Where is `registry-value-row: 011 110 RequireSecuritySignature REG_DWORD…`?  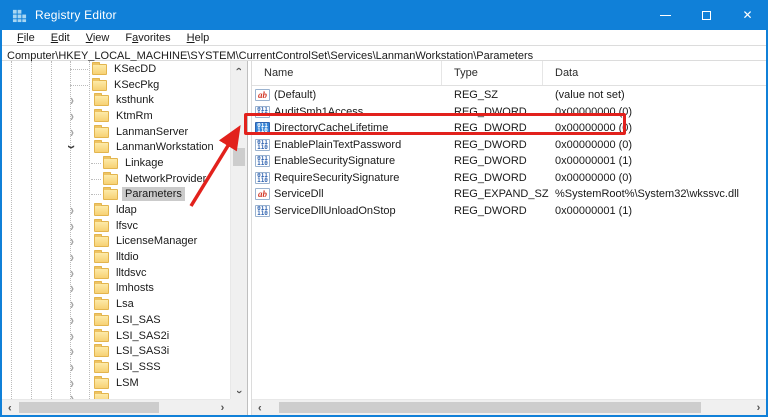 registry-value-row: 011 110 RequireSecuritySignature REG_DWORD… is located at coordinates (509, 178).